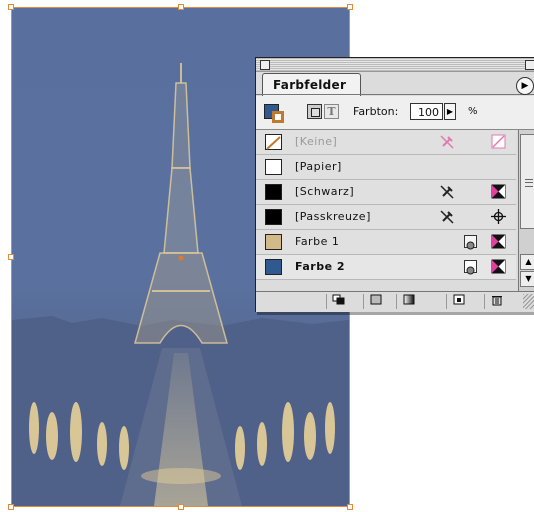  I want to click on fill-stroke-icon, so click(275, 114).